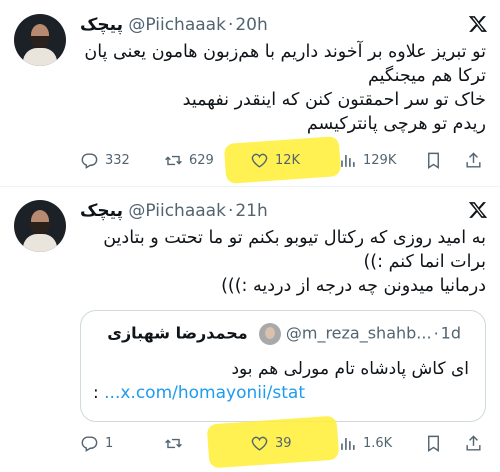 Image resolution: width=500 pixels, height=472 pixels. I want to click on retweet-count: 629, so click(201, 160).